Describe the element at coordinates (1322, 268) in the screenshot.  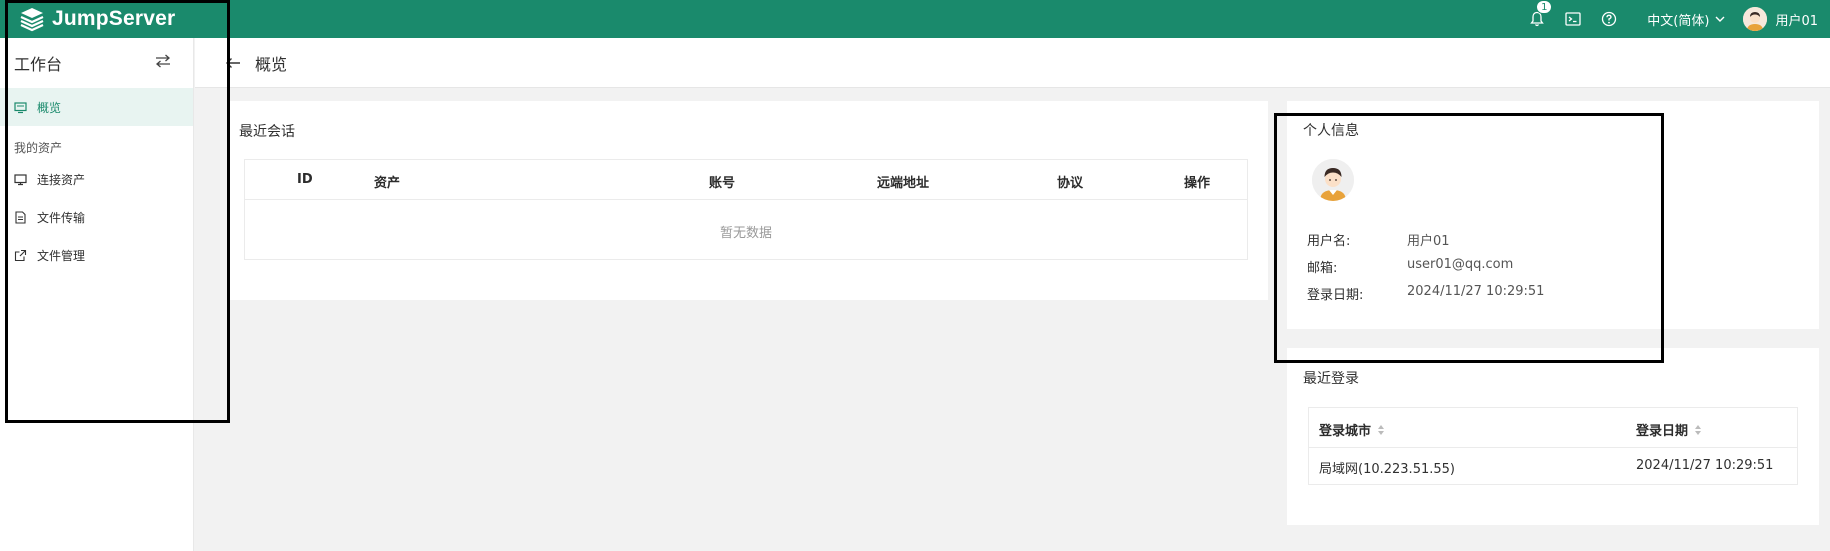
I see `email-label: 邮箱:` at that location.